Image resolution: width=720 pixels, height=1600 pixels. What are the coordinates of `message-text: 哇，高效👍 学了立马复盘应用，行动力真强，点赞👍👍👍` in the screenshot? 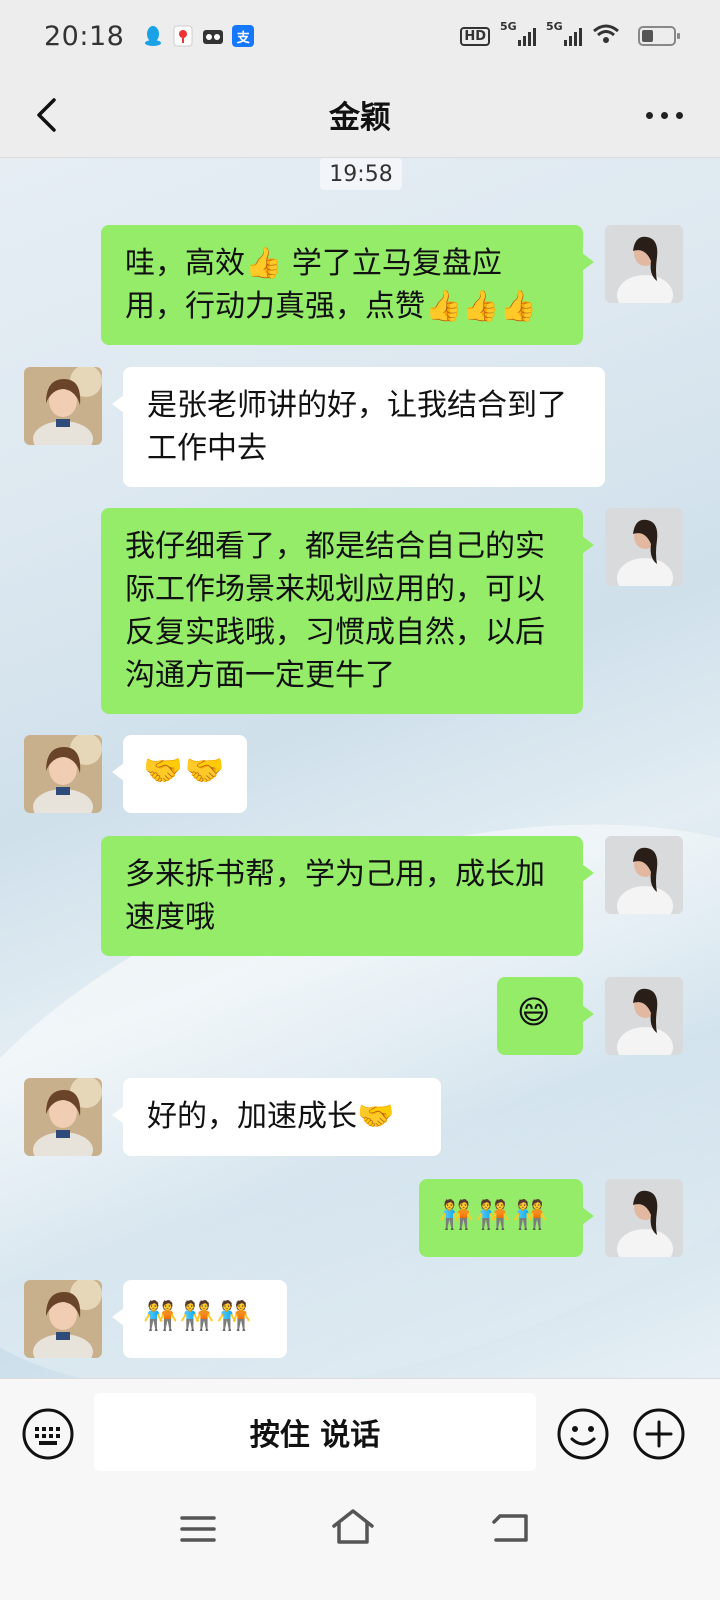 It's located at (331, 285).